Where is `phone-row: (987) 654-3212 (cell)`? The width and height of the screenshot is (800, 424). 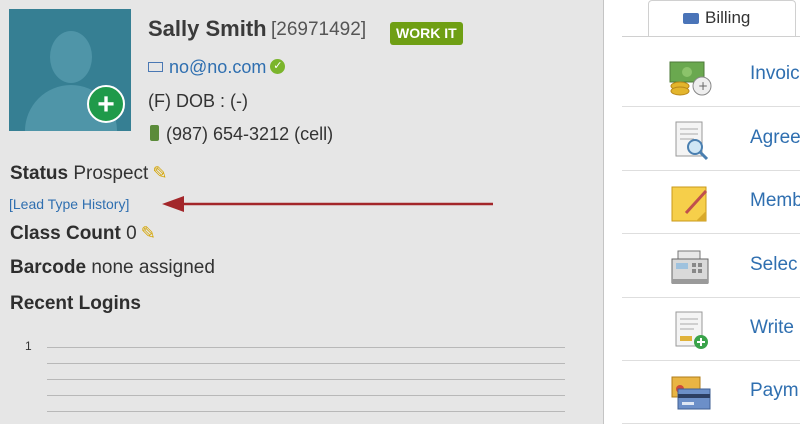 phone-row: (987) 654-3212 (cell) is located at coordinates (241, 134).